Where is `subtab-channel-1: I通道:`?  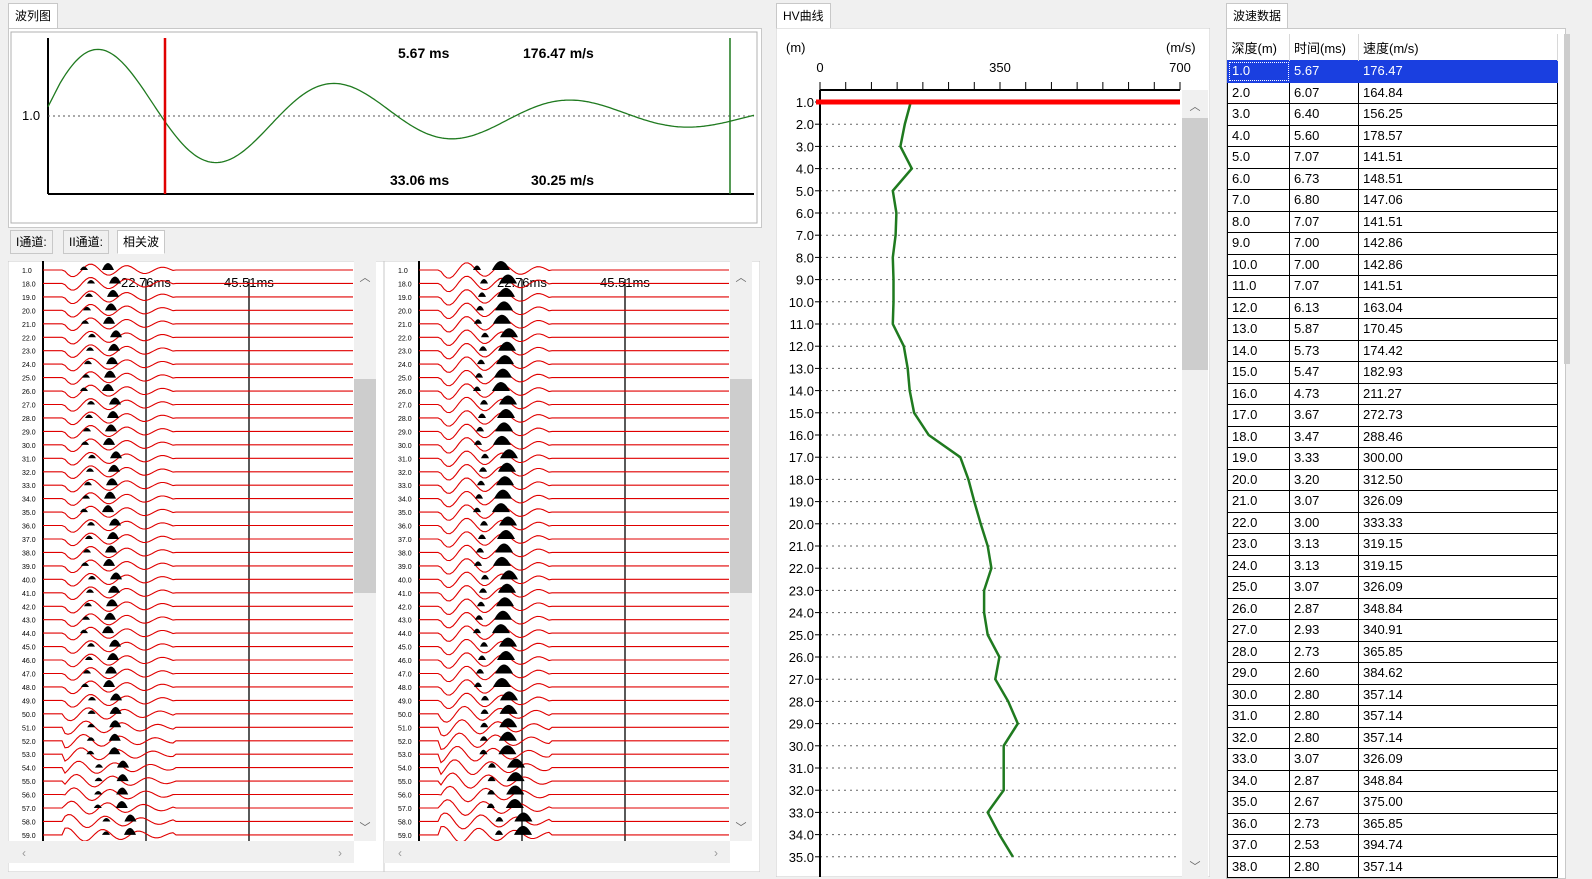
subtab-channel-1: I通道: is located at coordinates (31, 242).